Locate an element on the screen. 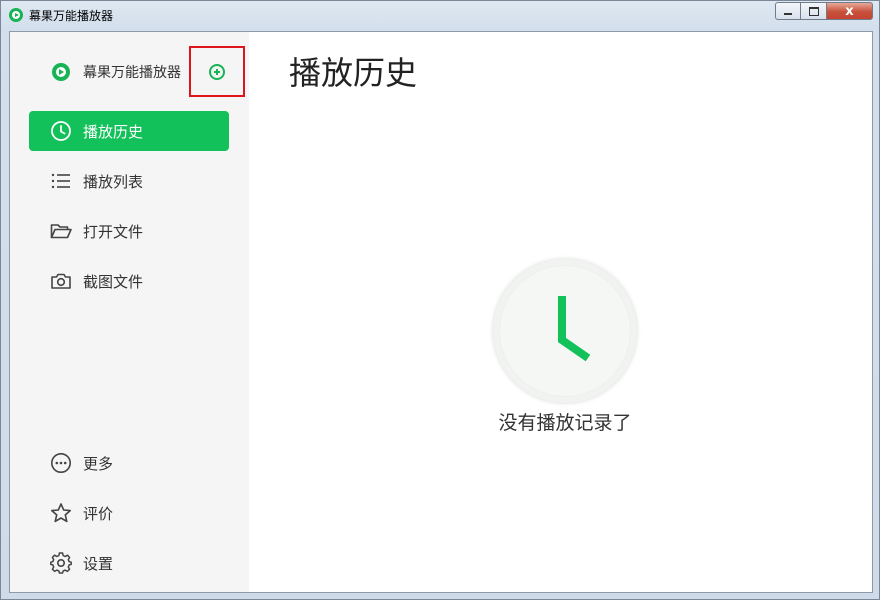 The width and height of the screenshot is (880, 600). close-button: x is located at coordinates (850, 11).